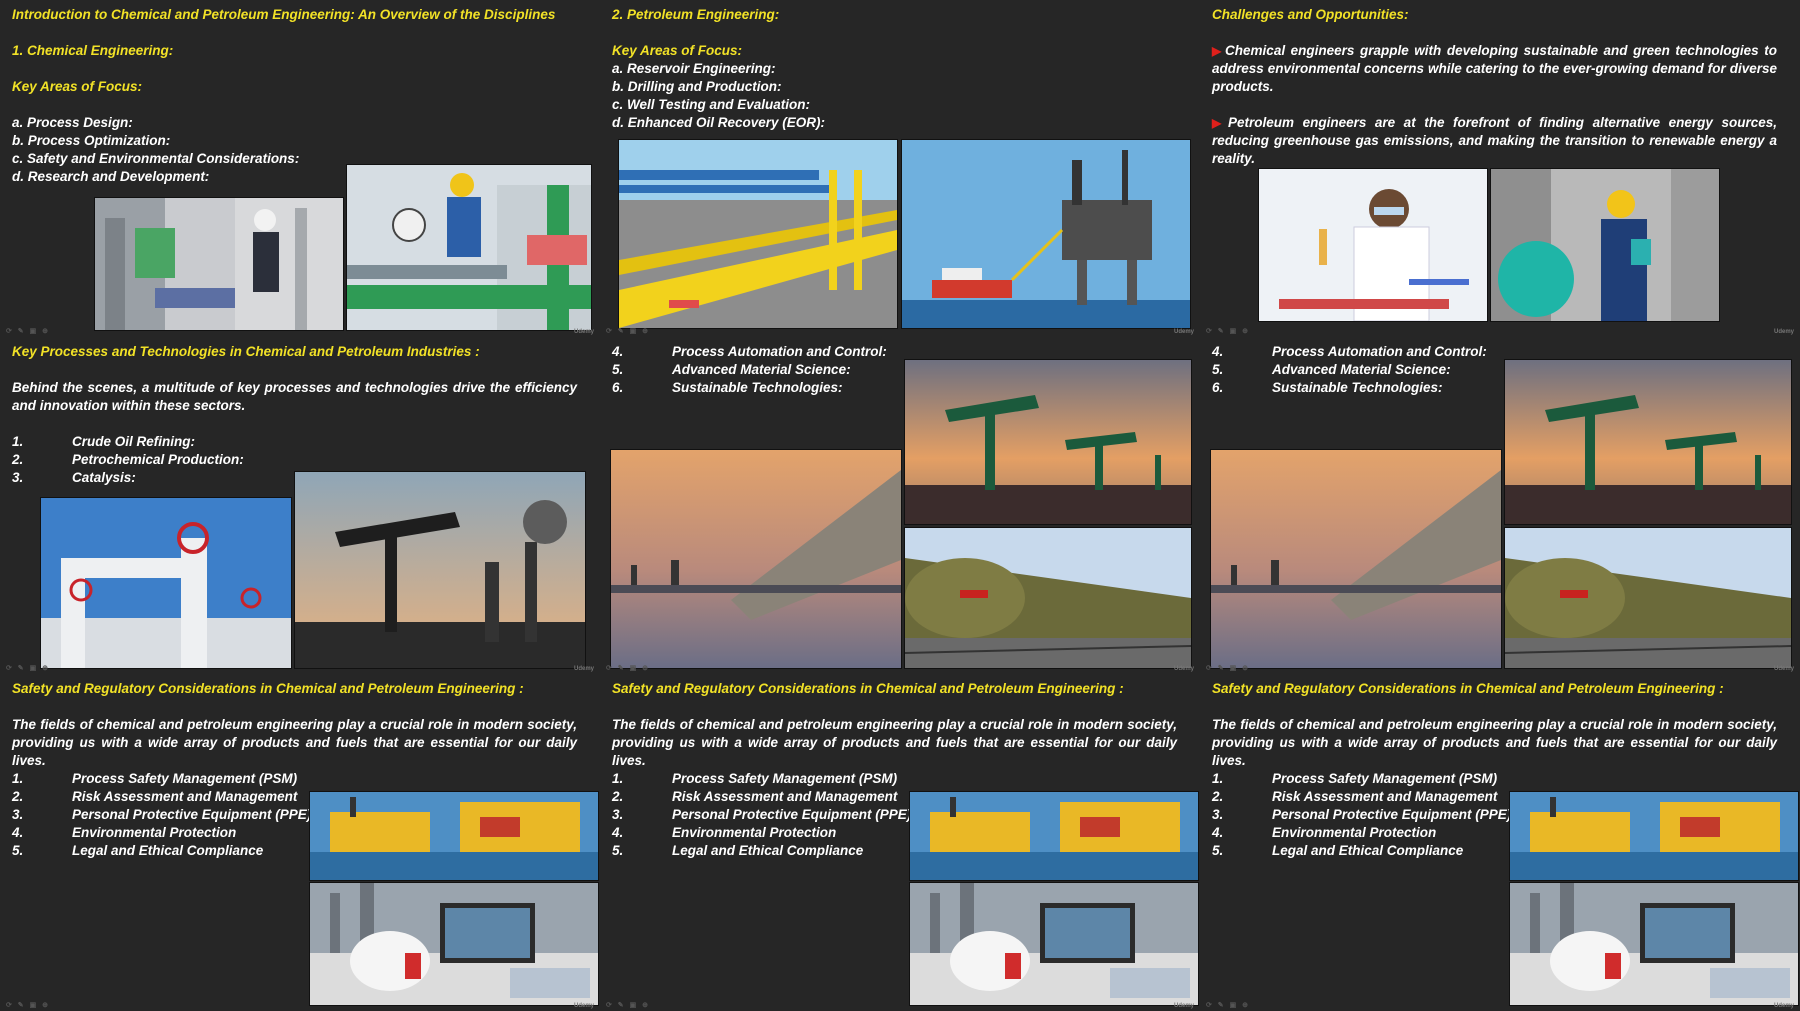 The height and width of the screenshot is (1011, 1800). Describe the element at coordinates (677, 50) in the screenshot. I see `subheading: Key Areas of Focus:` at that location.